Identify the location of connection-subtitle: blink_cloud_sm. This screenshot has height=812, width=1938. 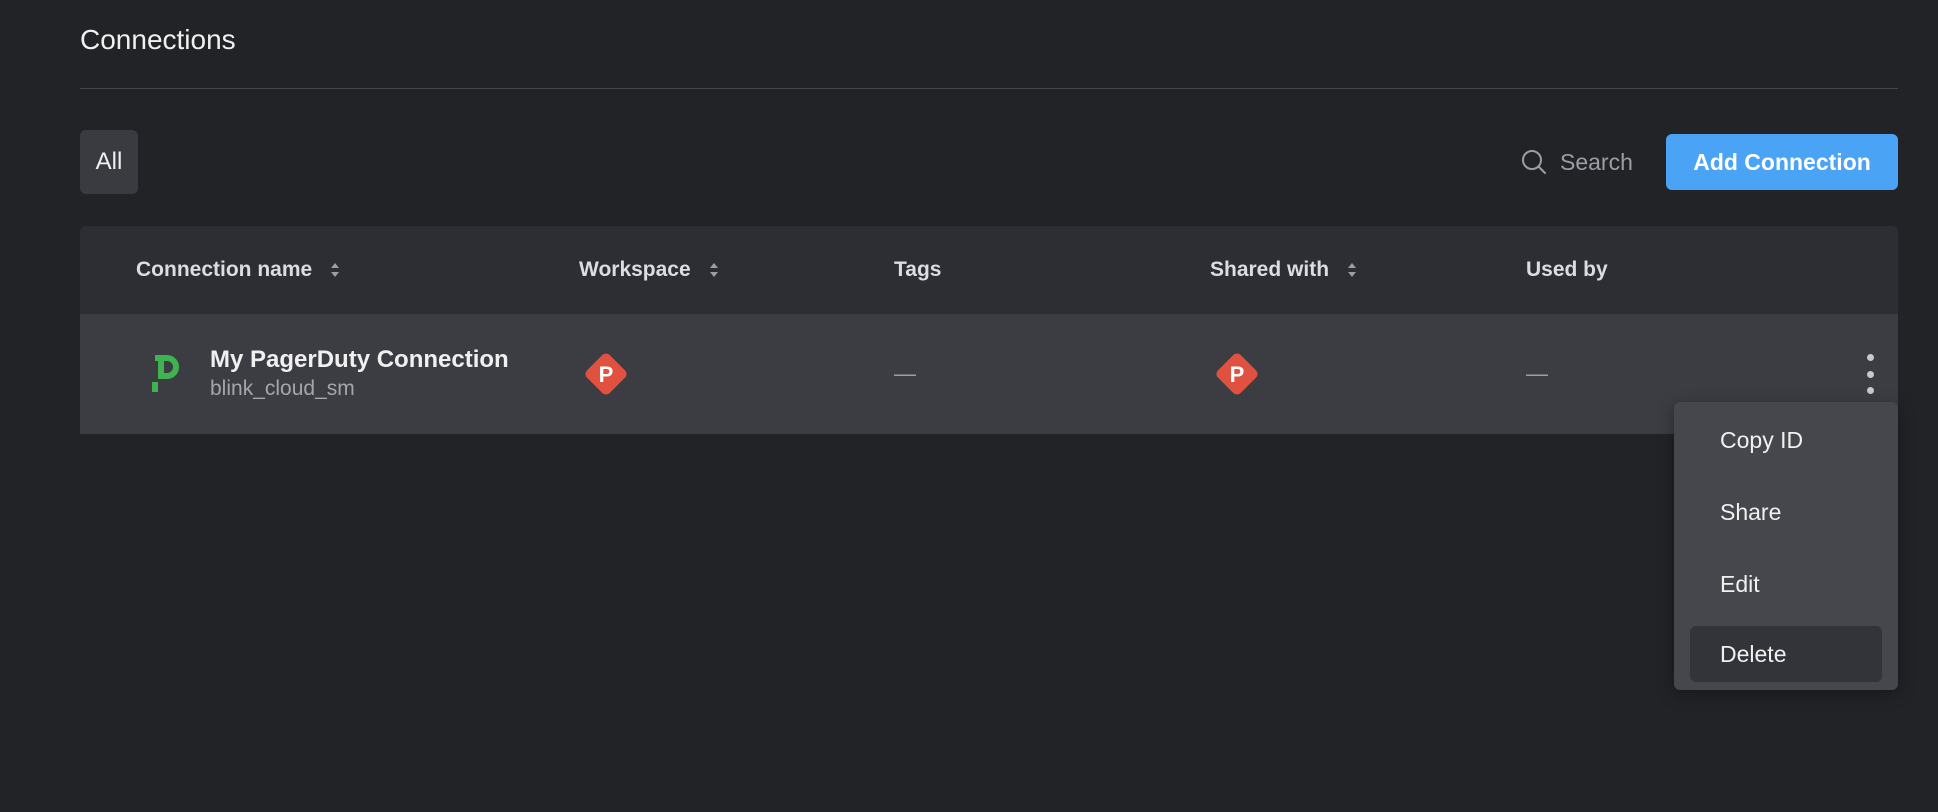
(282, 388).